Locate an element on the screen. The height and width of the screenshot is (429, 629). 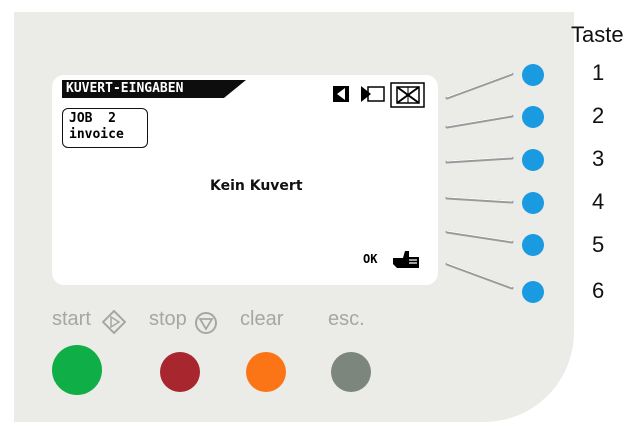
softkey-number-5: 5 is located at coordinates (598, 244).